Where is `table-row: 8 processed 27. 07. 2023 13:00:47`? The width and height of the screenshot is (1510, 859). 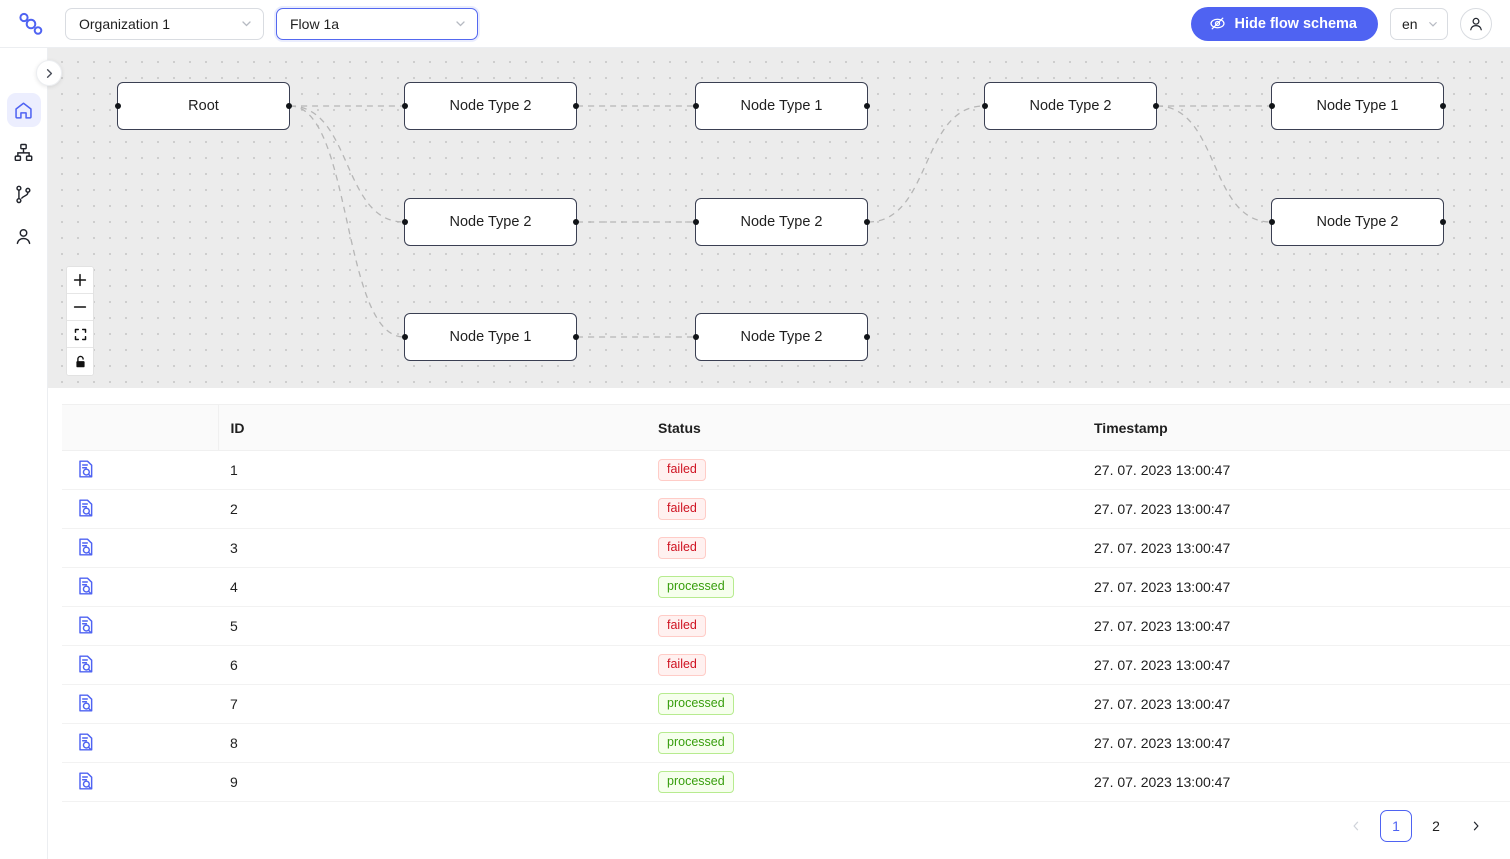 table-row: 8 processed 27. 07. 2023 13:00:47 is located at coordinates (786, 743).